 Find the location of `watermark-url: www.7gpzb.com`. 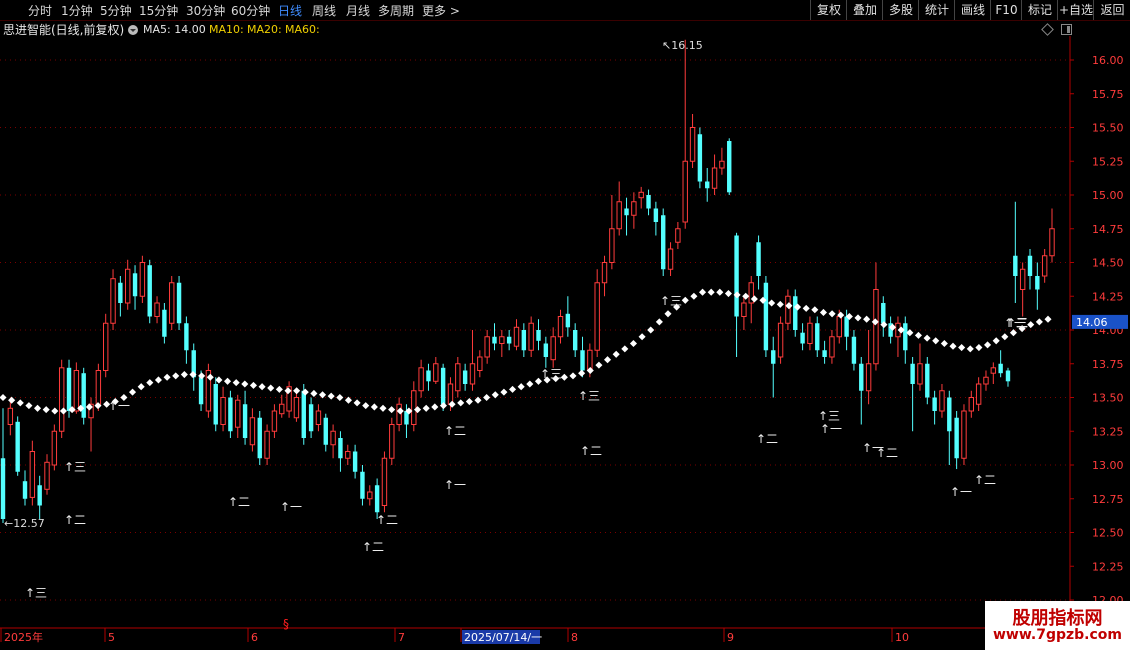

watermark-url: www.7gpzb.com is located at coordinates (1057, 635).